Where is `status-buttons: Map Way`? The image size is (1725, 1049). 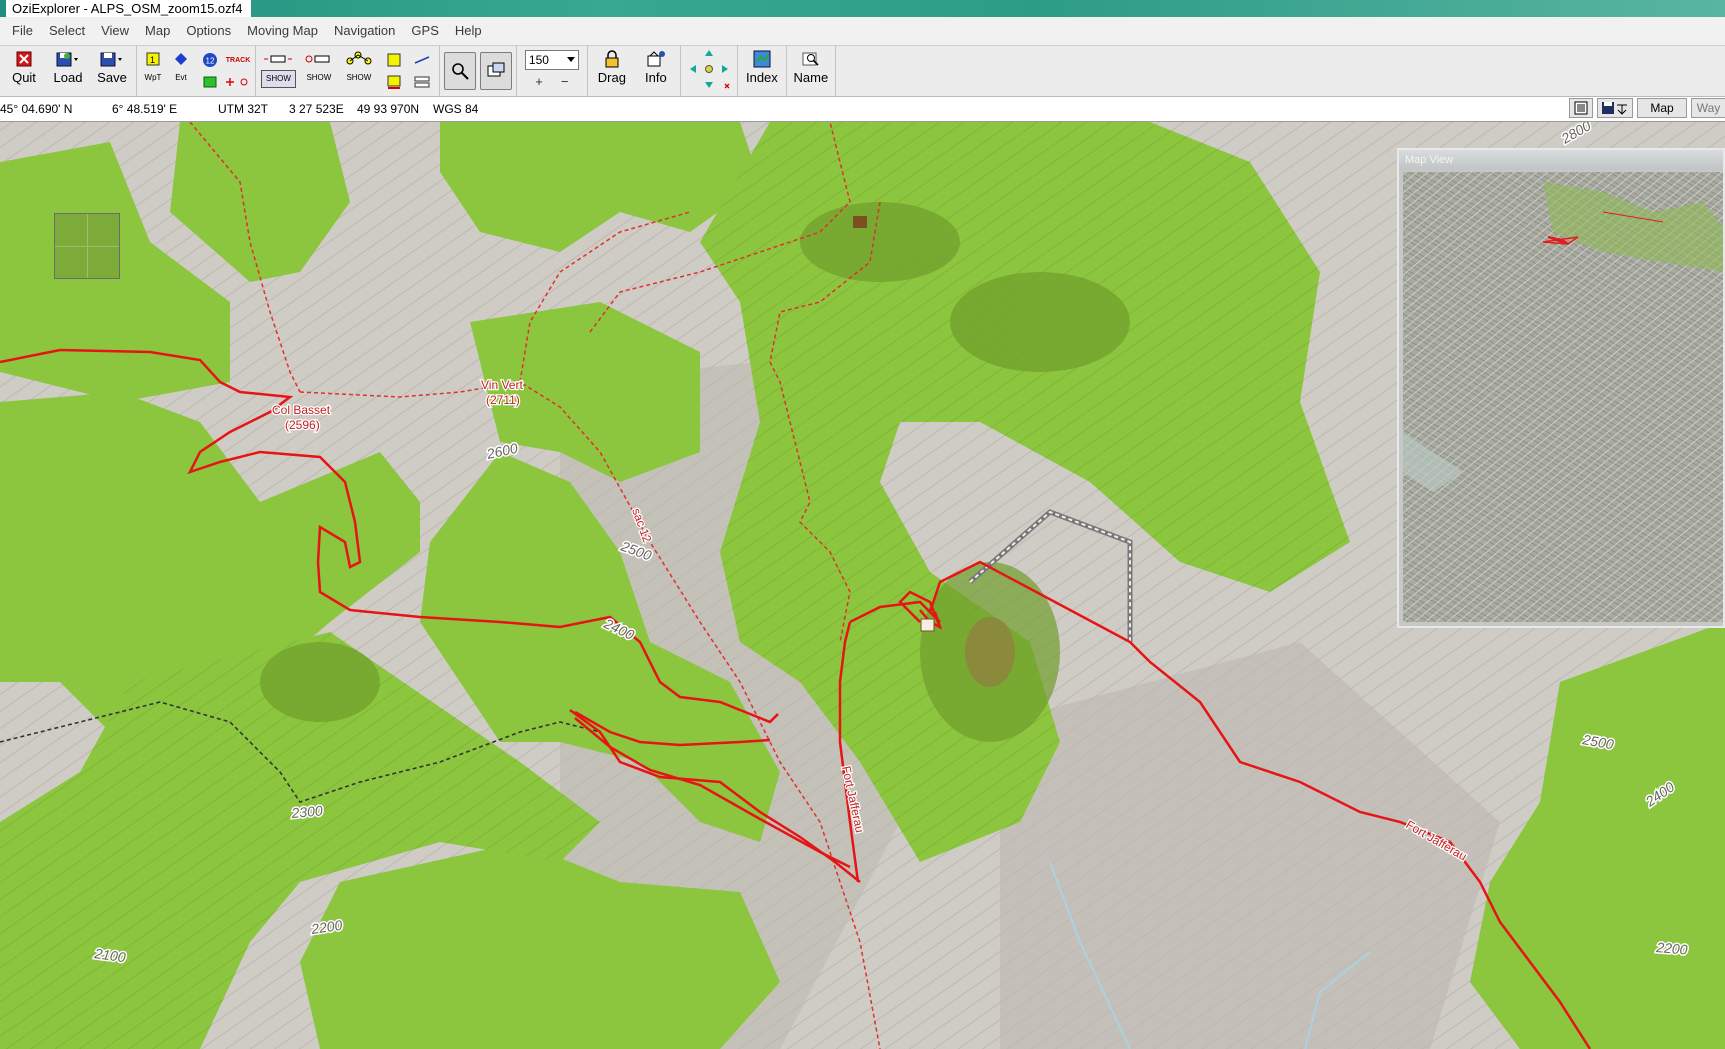
status-buttons: Map Way is located at coordinates (1647, 108).